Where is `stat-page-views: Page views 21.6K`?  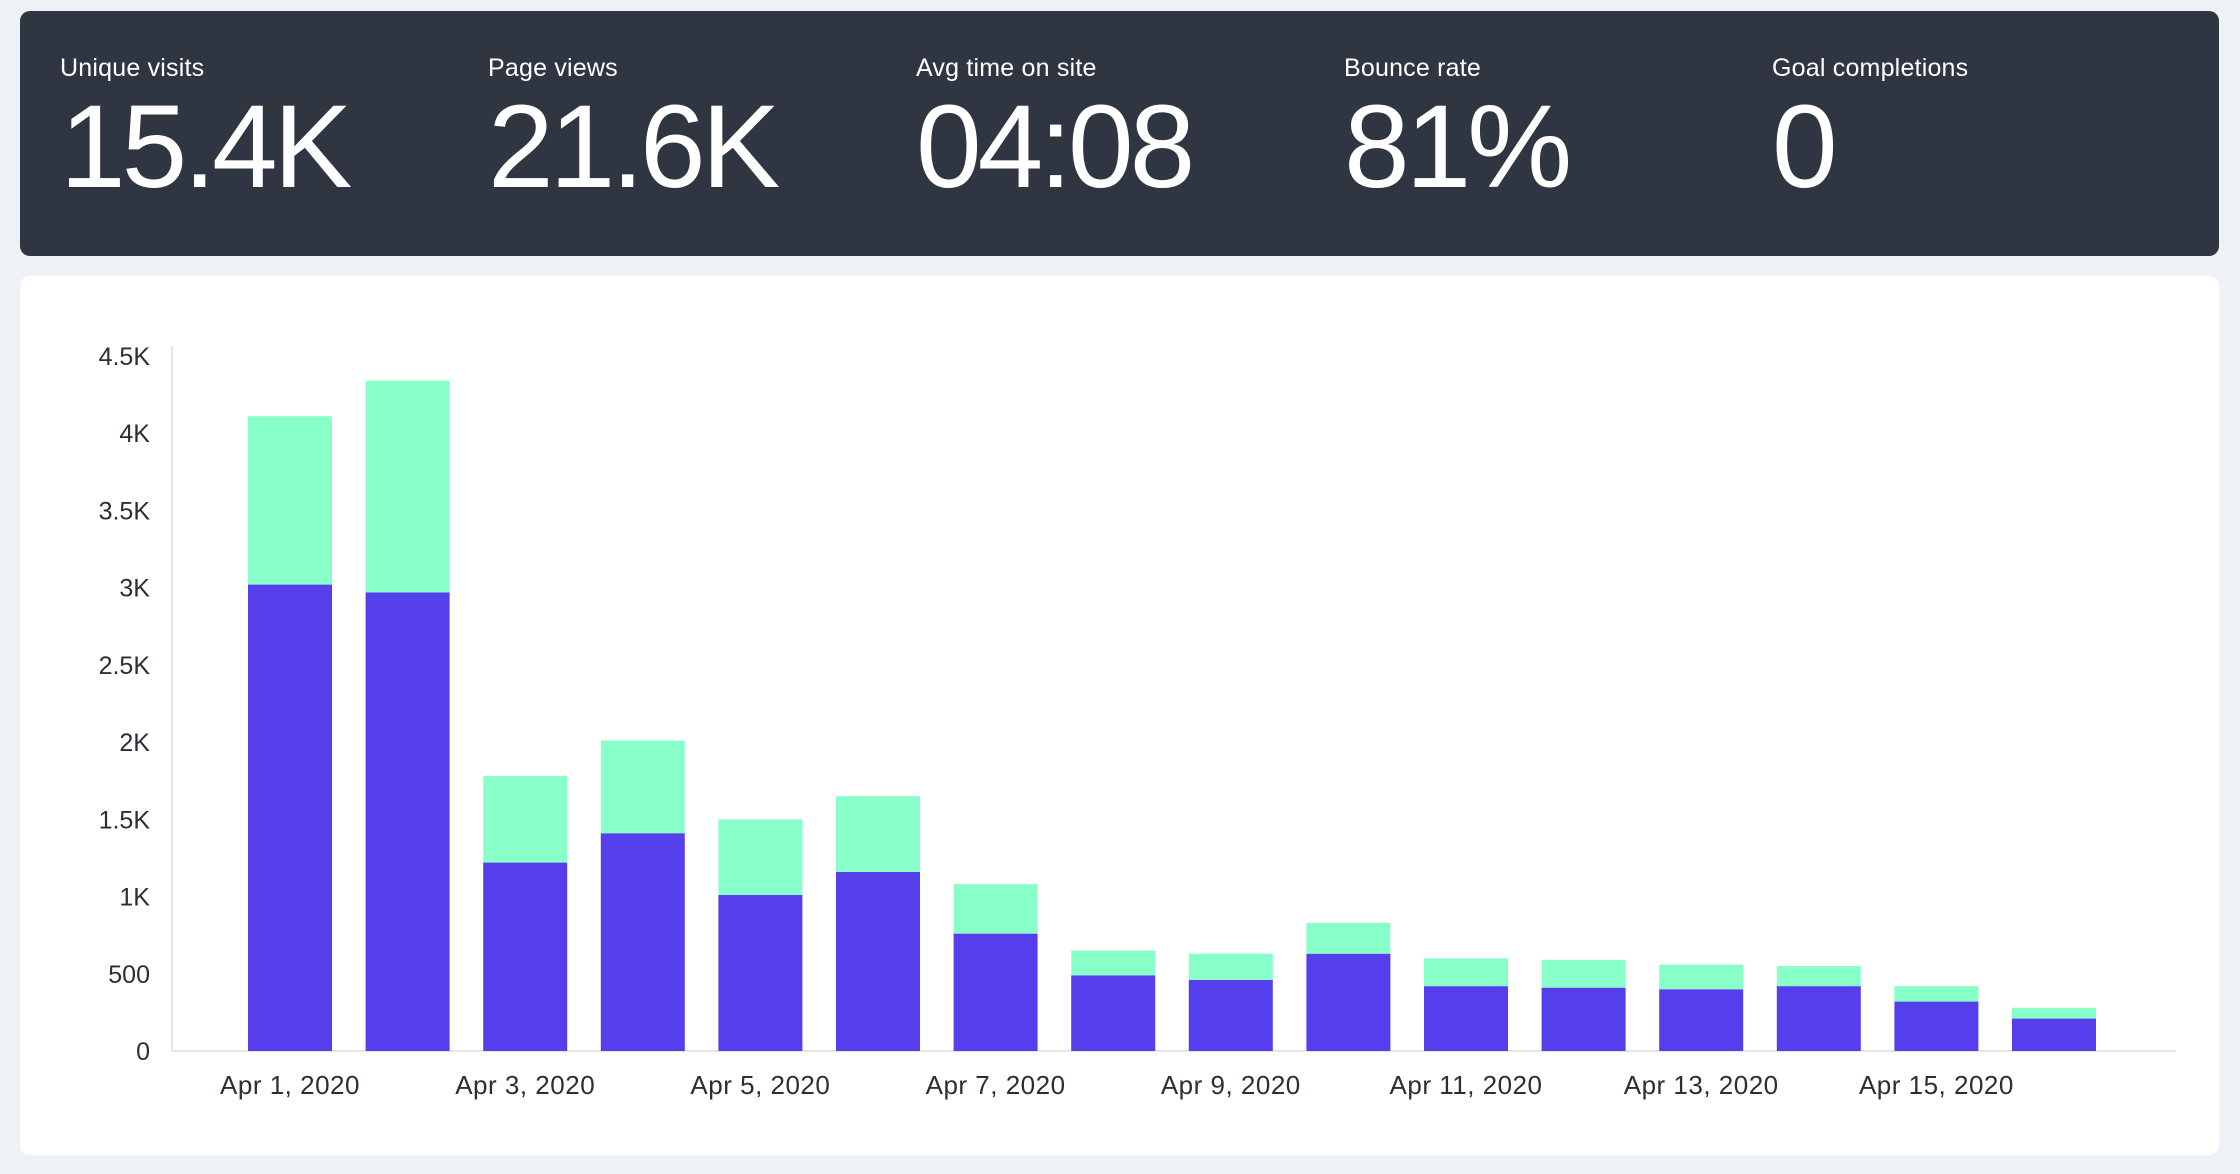
stat-page-views: Page views 21.6K is located at coordinates (698, 130).